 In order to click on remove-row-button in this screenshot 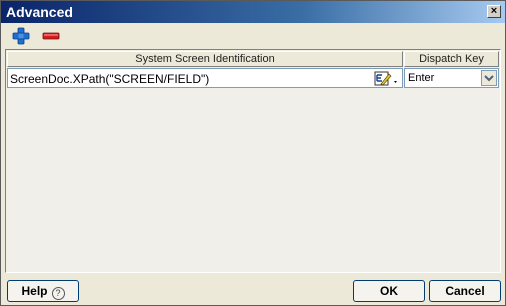, I will do `click(51, 36)`.